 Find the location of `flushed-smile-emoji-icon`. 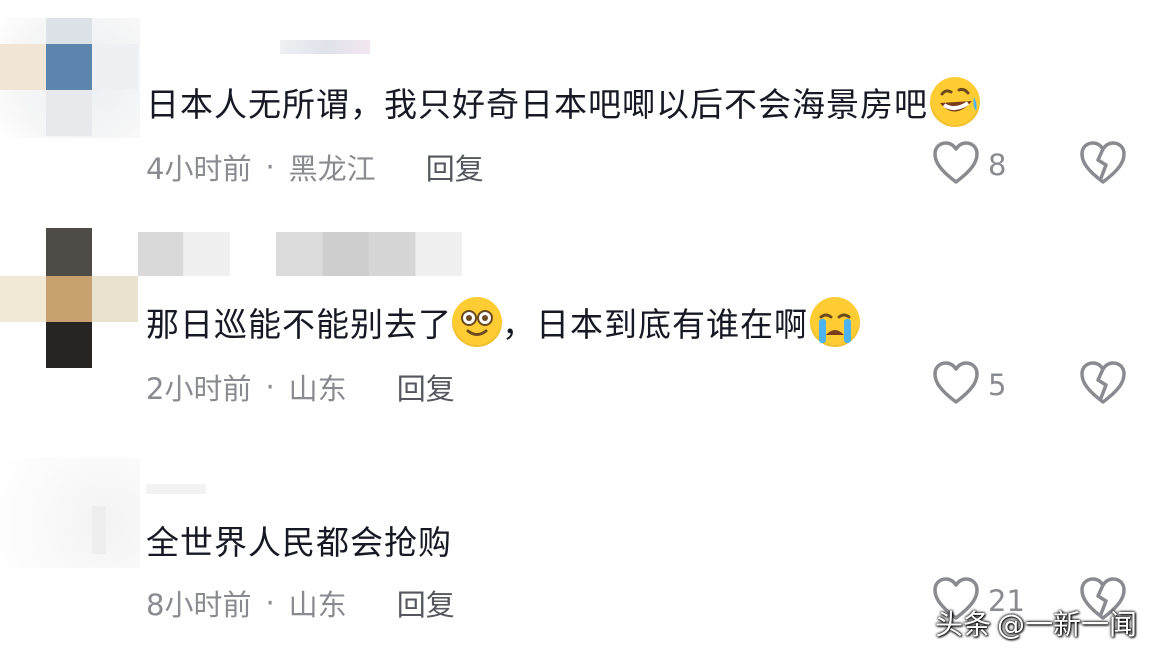

flushed-smile-emoji-icon is located at coordinates (477, 322).